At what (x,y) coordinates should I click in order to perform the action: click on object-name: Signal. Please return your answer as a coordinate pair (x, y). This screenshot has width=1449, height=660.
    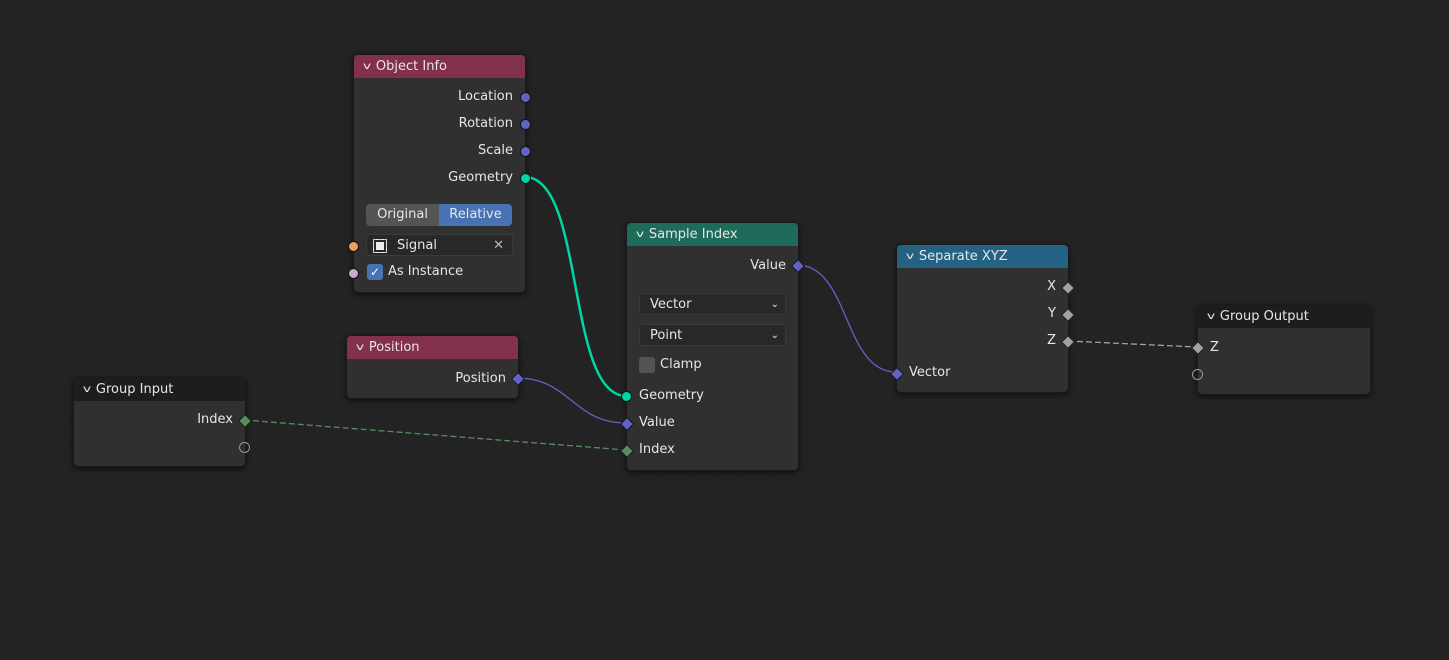
    Looking at the image, I should click on (417, 245).